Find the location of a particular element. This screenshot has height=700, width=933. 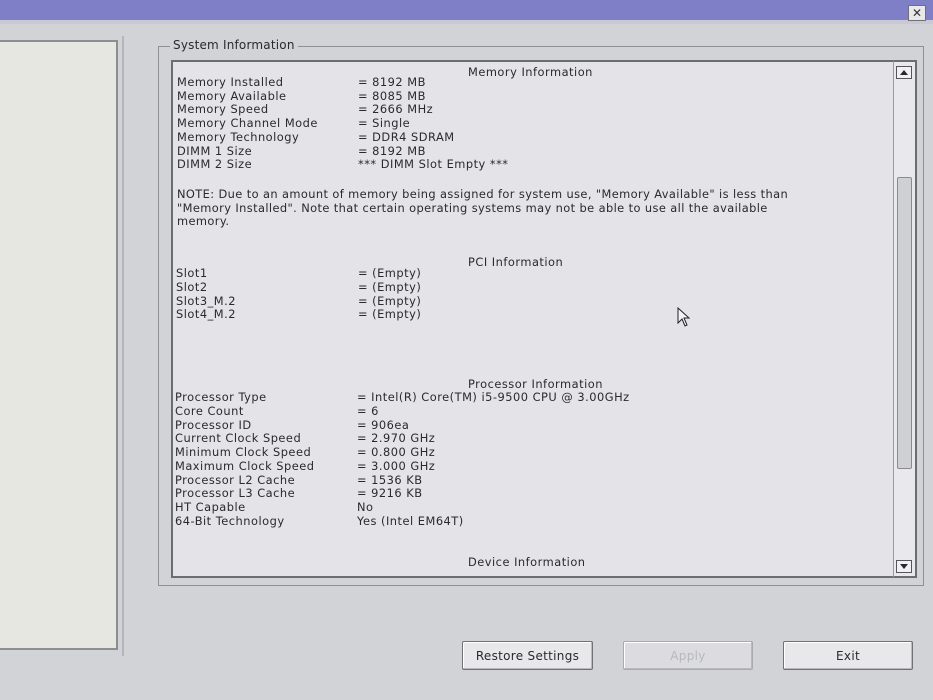

device-section-header: Device Information is located at coordinates (527, 562).